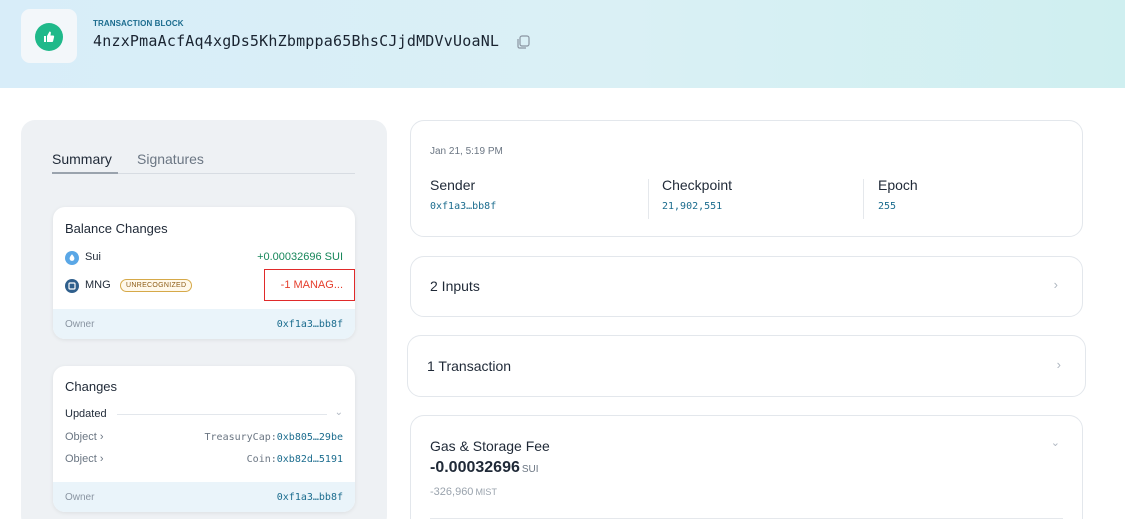 The height and width of the screenshot is (519, 1125). What do you see at coordinates (138, 23) in the screenshot?
I see `transaction-kind-label: TRANSACTION BLOCK` at bounding box center [138, 23].